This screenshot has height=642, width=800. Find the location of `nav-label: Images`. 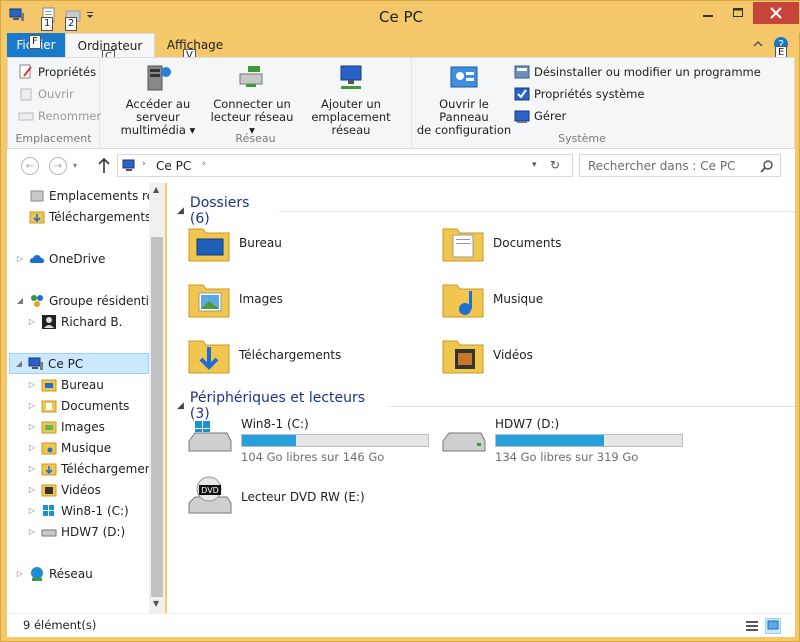

nav-label: Images is located at coordinates (83, 426).